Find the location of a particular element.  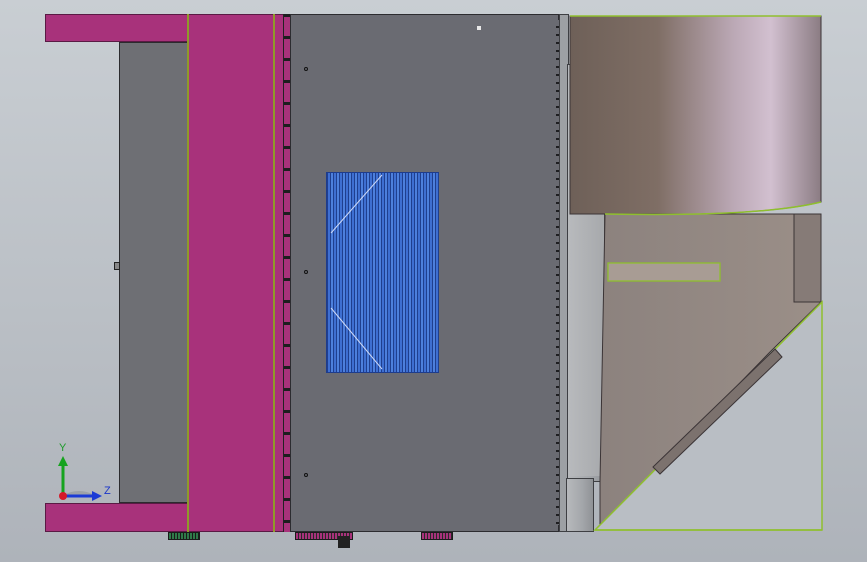

triad-y-label: Y is located at coordinates (63, 448).